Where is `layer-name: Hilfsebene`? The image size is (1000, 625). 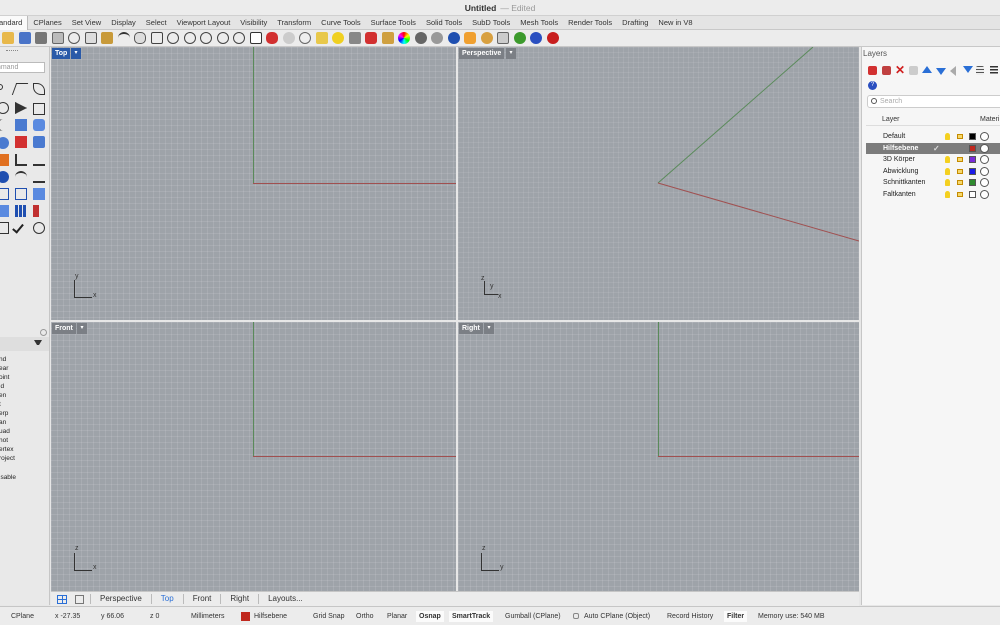
layer-name: Hilfsebene is located at coordinates (900, 149).